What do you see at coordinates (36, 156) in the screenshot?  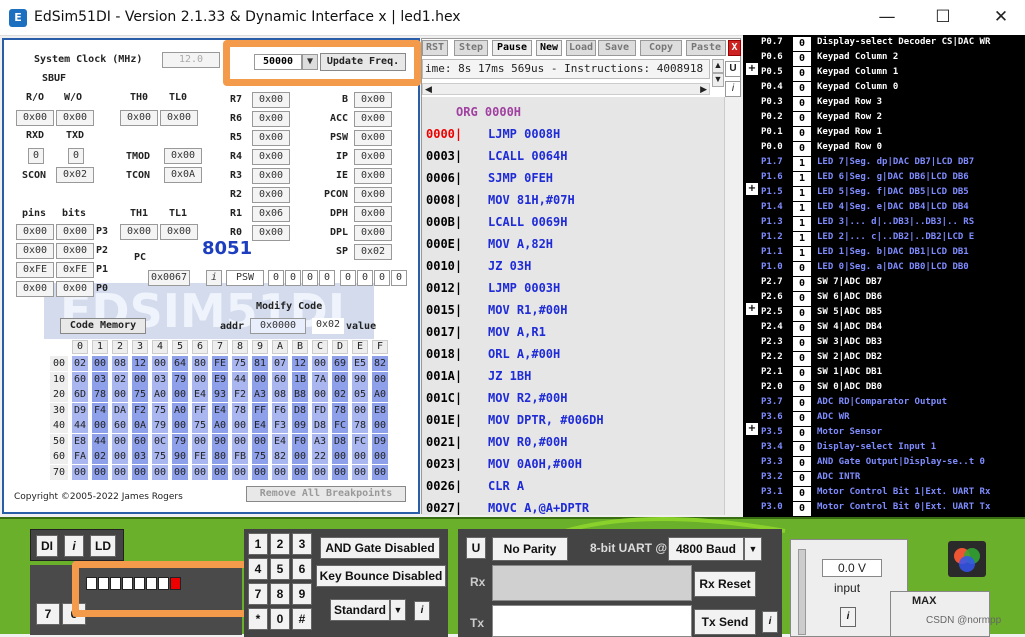 I see `rxd-value: 0` at bounding box center [36, 156].